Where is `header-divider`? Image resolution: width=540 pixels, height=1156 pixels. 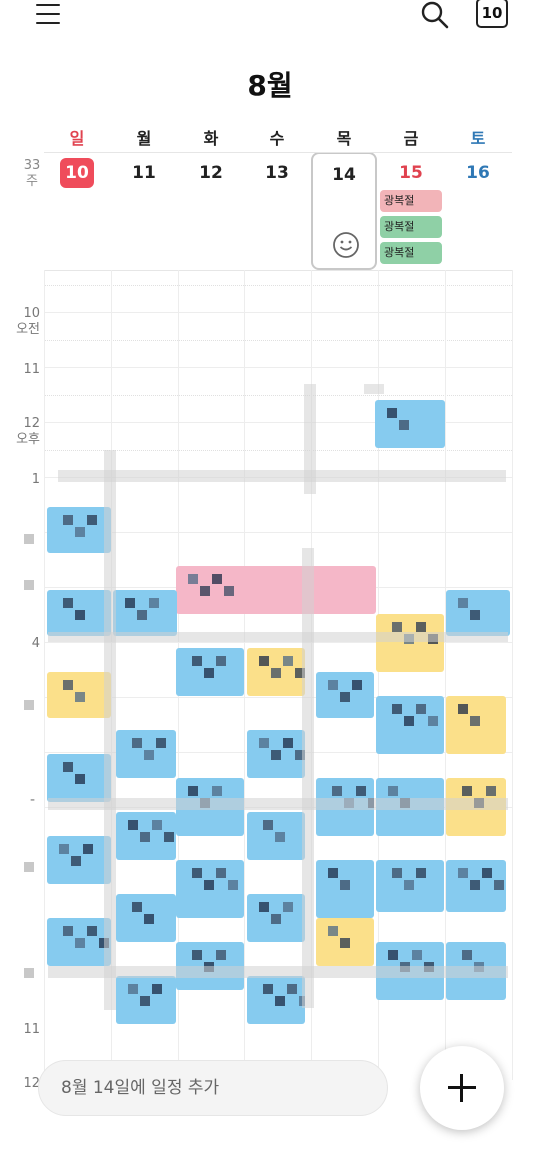
header-divider is located at coordinates (278, 152).